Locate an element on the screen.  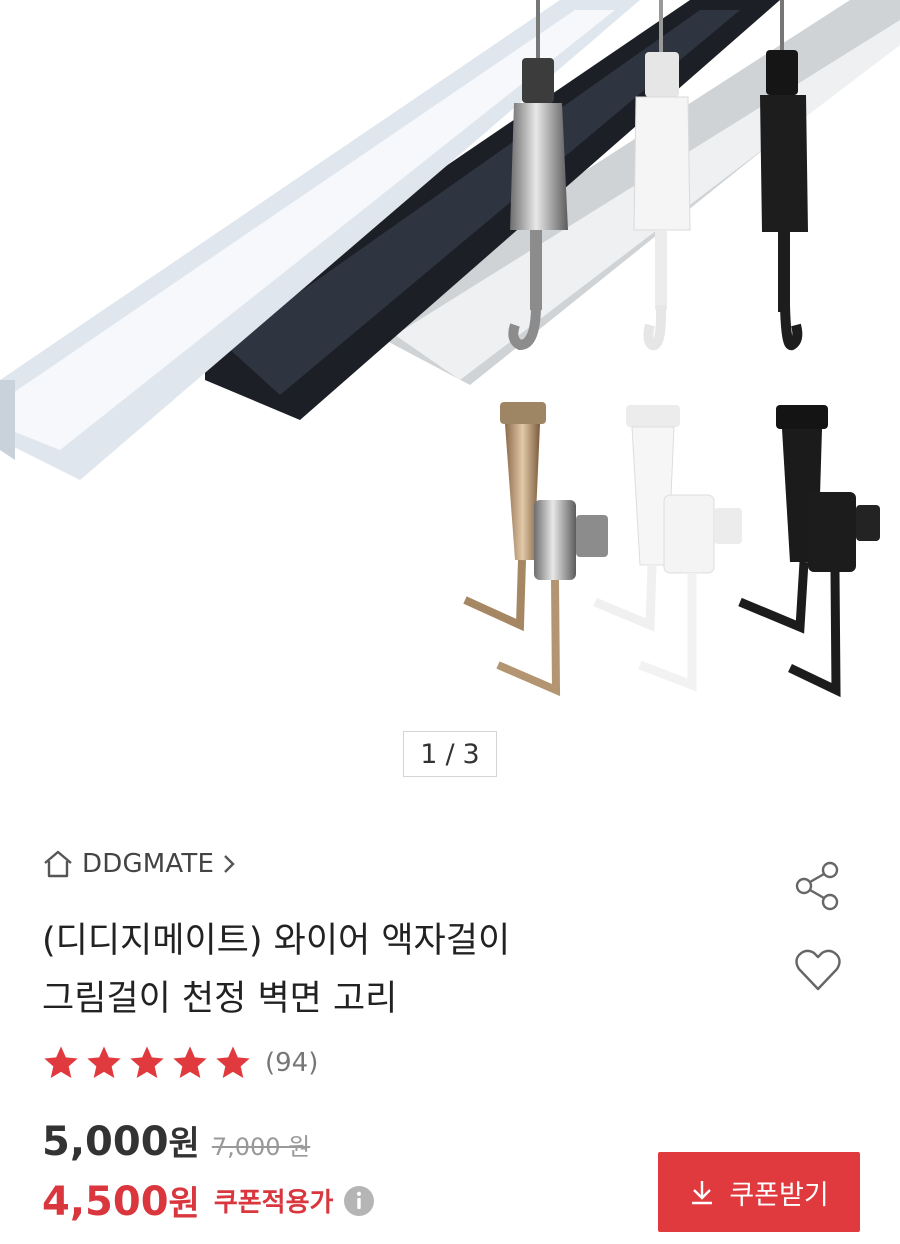
share-icon is located at coordinates (818, 886).